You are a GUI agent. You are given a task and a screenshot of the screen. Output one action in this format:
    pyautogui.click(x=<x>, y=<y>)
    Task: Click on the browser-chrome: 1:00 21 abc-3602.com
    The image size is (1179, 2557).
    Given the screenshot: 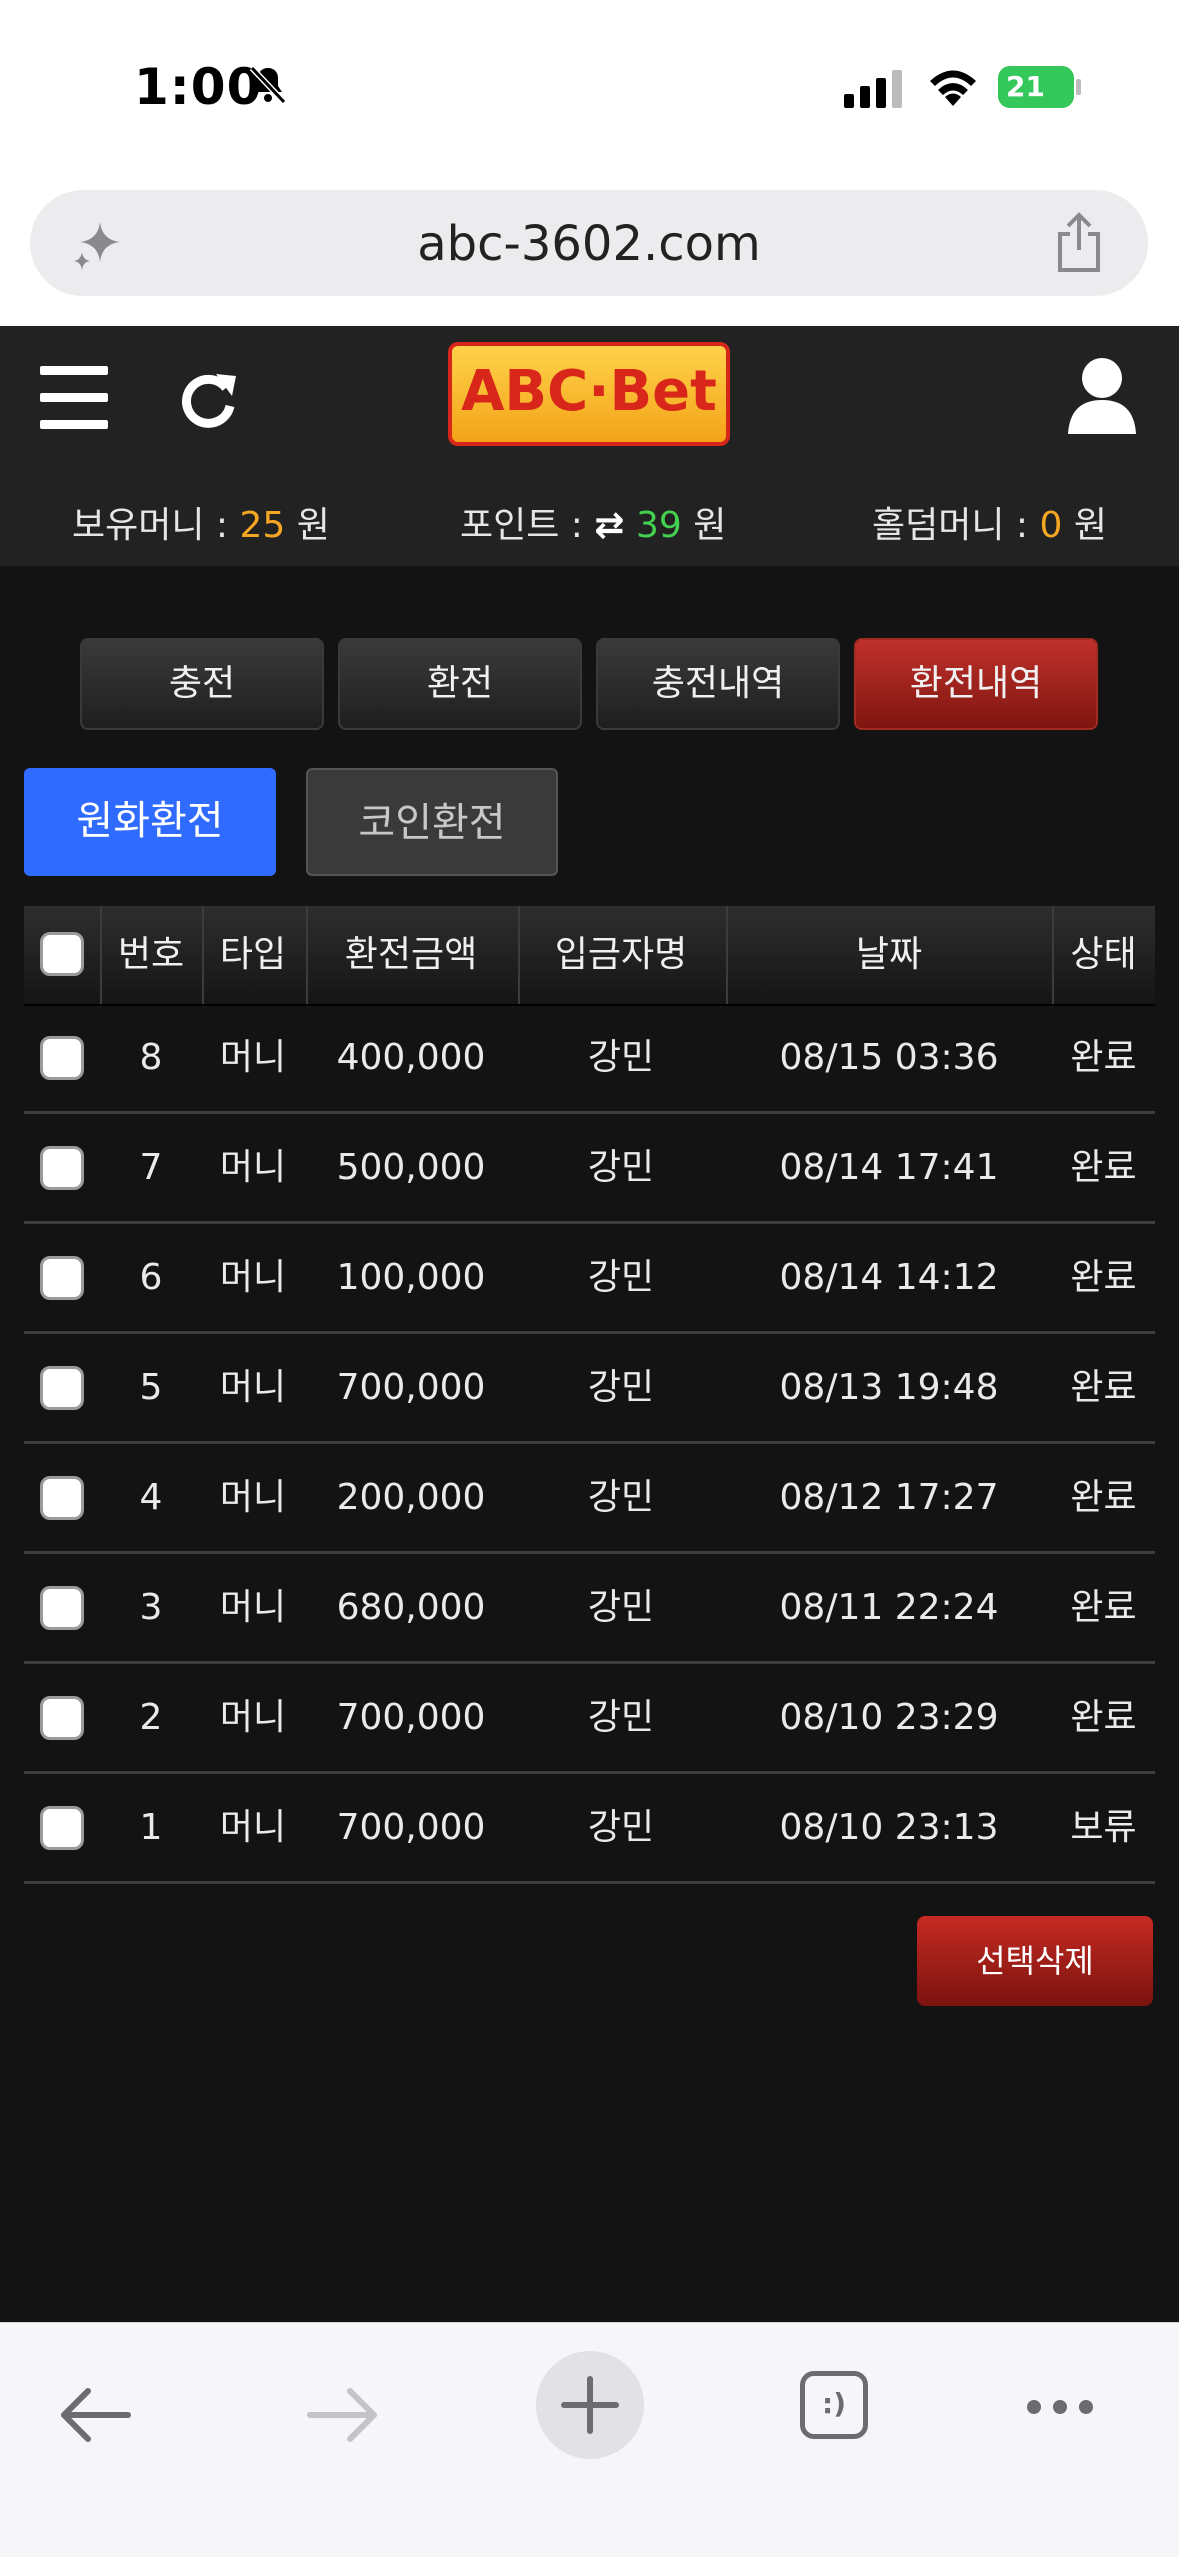 What is the action you would take?
    pyautogui.click(x=589, y=163)
    